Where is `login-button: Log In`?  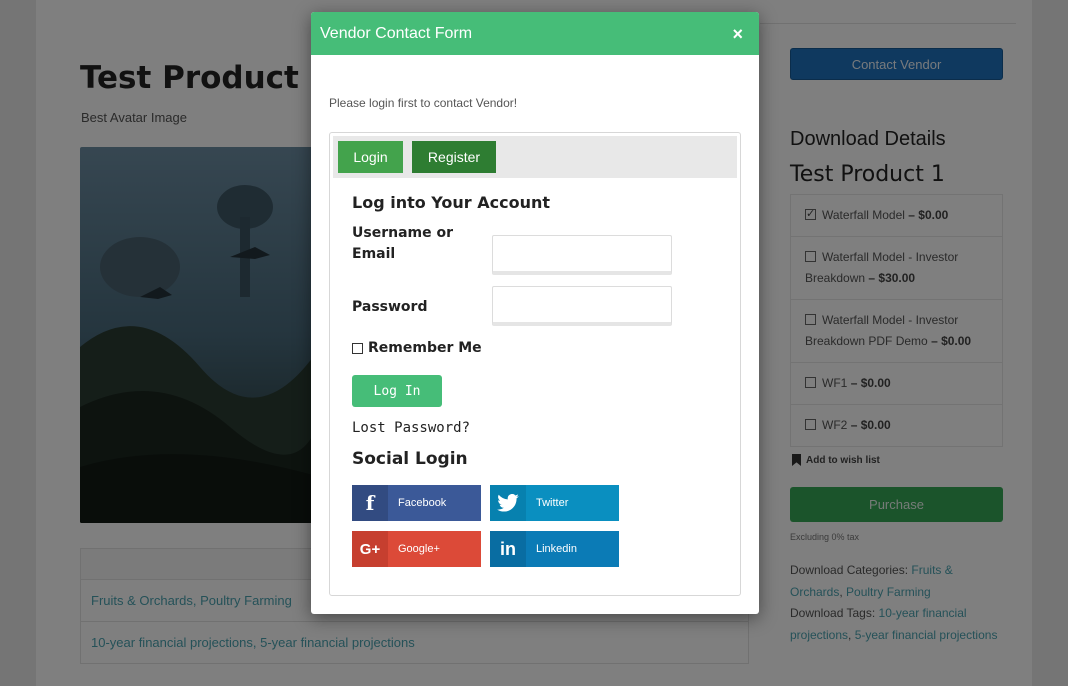 login-button: Log In is located at coordinates (397, 391).